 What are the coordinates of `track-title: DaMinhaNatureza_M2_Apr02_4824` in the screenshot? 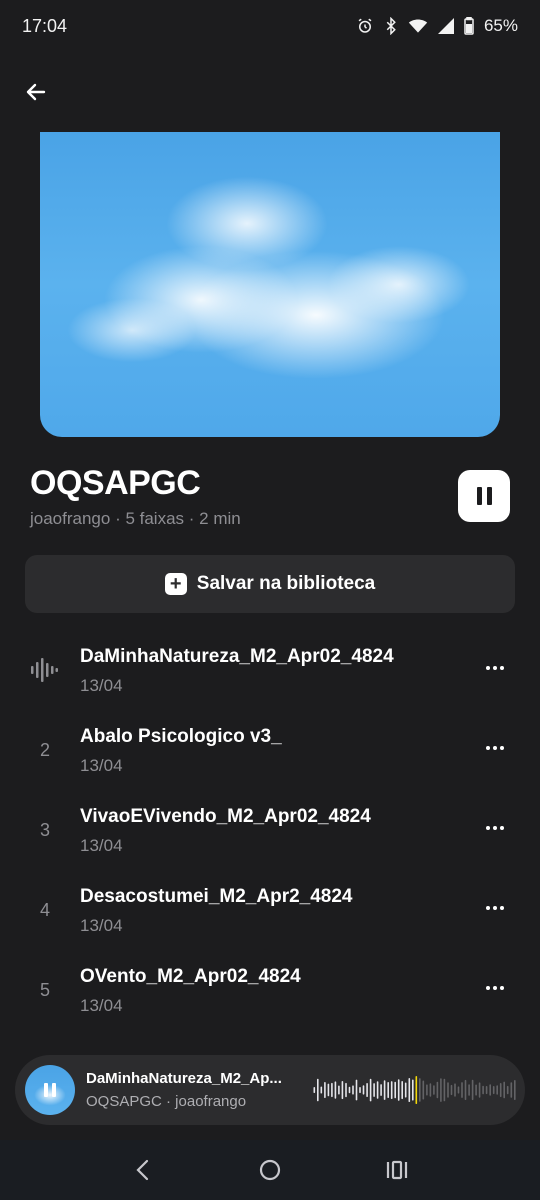 It's located at (237, 656).